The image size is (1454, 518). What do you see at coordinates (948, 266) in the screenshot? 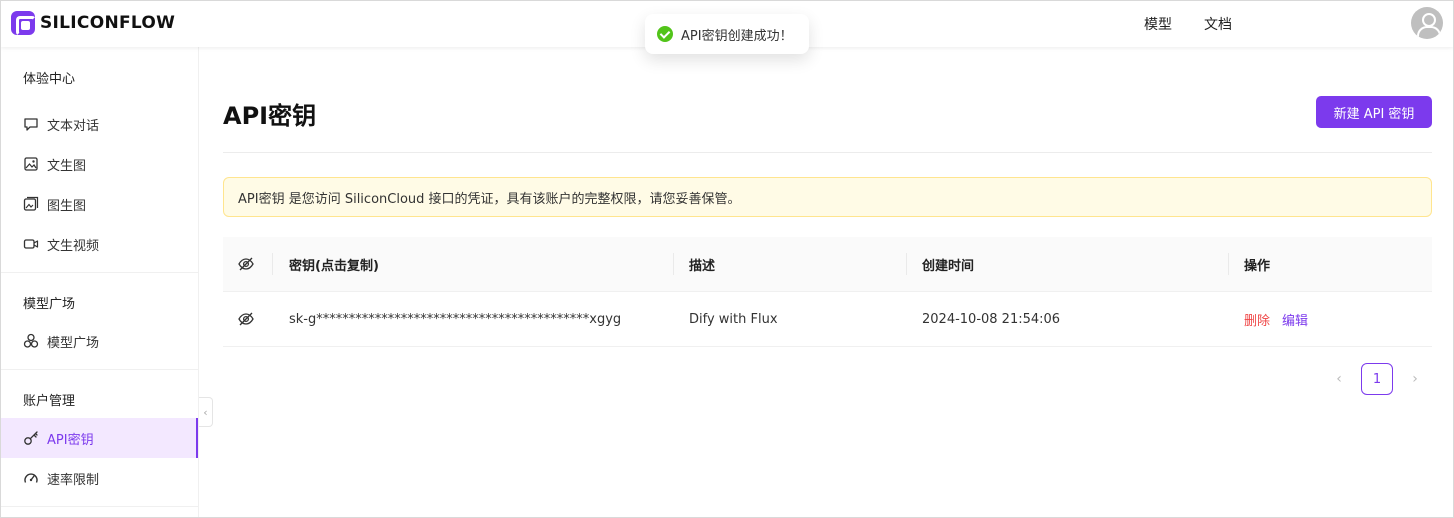
I see `header-created-time: 创建时间` at bounding box center [948, 266].